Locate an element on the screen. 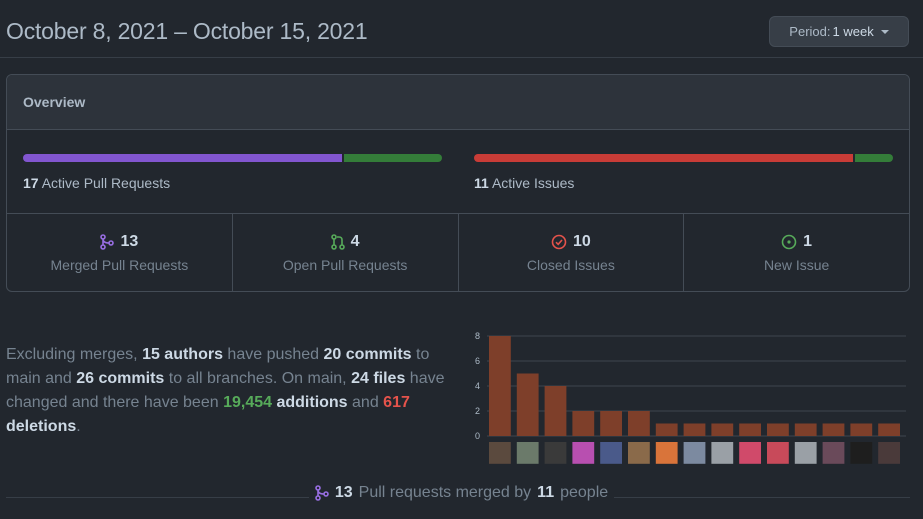  stat-closed-issues: 10 Closed Issues is located at coordinates (572, 252).